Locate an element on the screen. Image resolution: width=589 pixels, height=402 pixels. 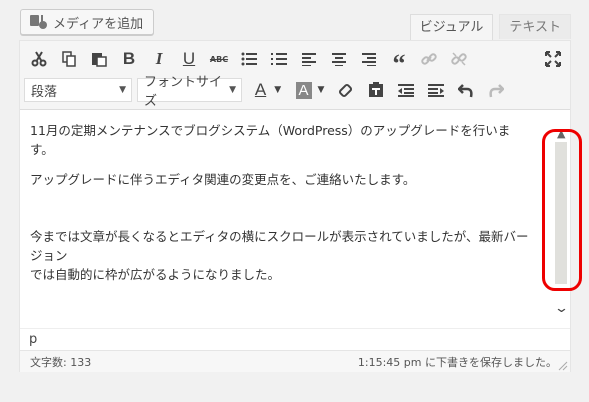
strikethrough-icon: ABC is located at coordinates (219, 59).